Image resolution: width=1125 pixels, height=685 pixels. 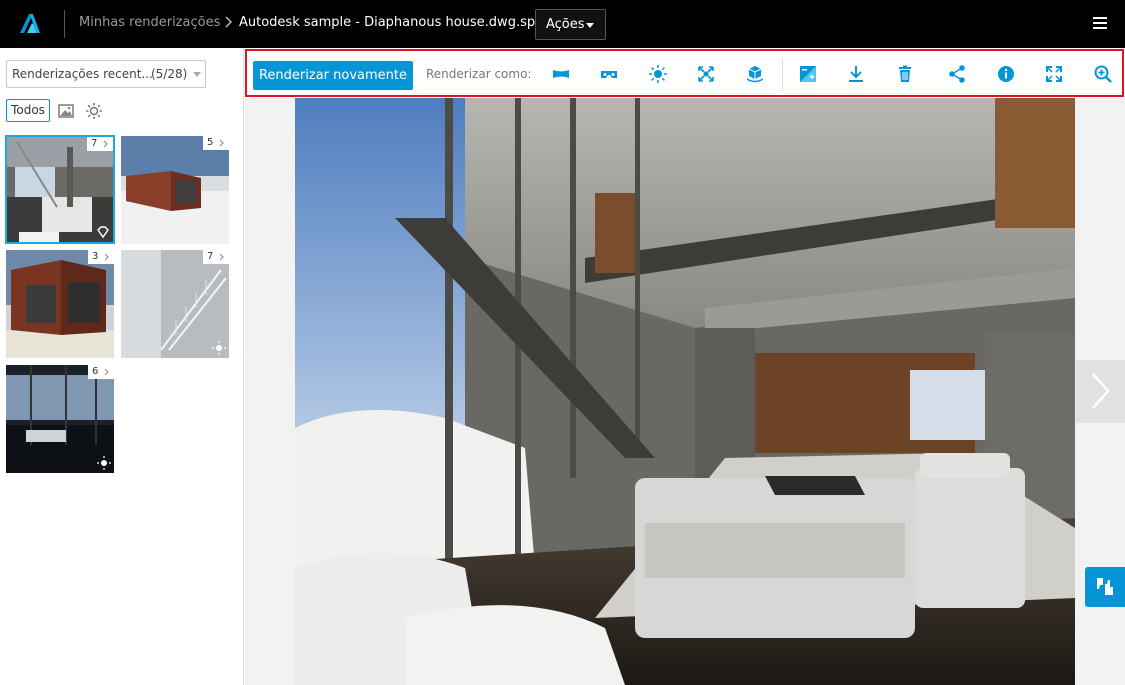 I want to click on rendering-thumbnail: 6, so click(x=60, y=419).